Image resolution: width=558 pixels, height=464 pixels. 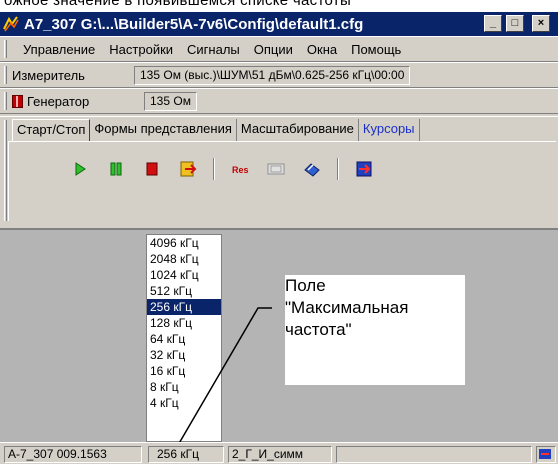 I want to click on status-empty-panel, so click(x=434, y=454).